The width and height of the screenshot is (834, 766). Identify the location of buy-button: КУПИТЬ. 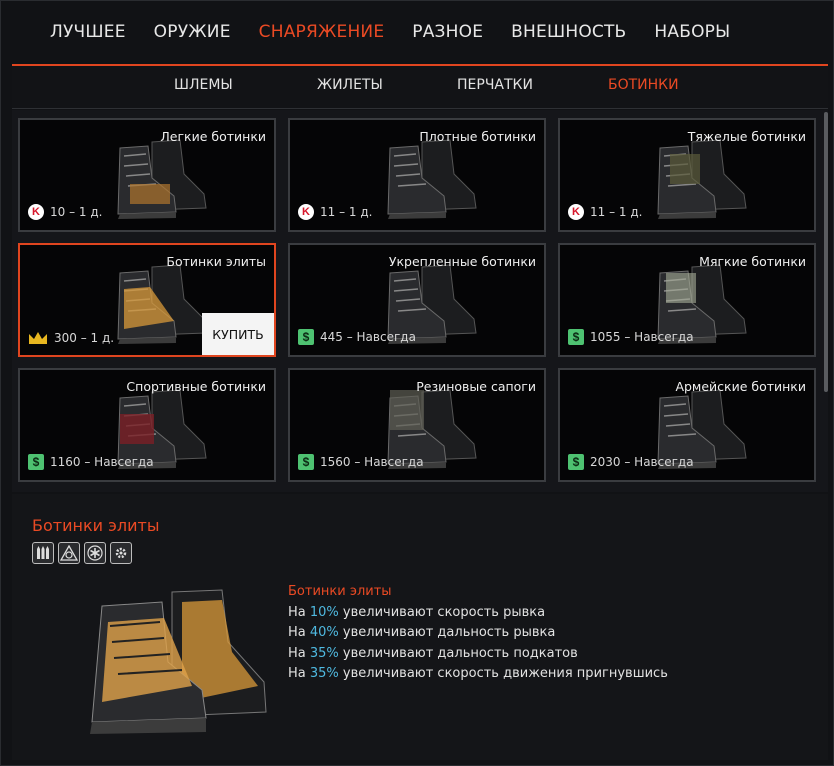
(238, 334).